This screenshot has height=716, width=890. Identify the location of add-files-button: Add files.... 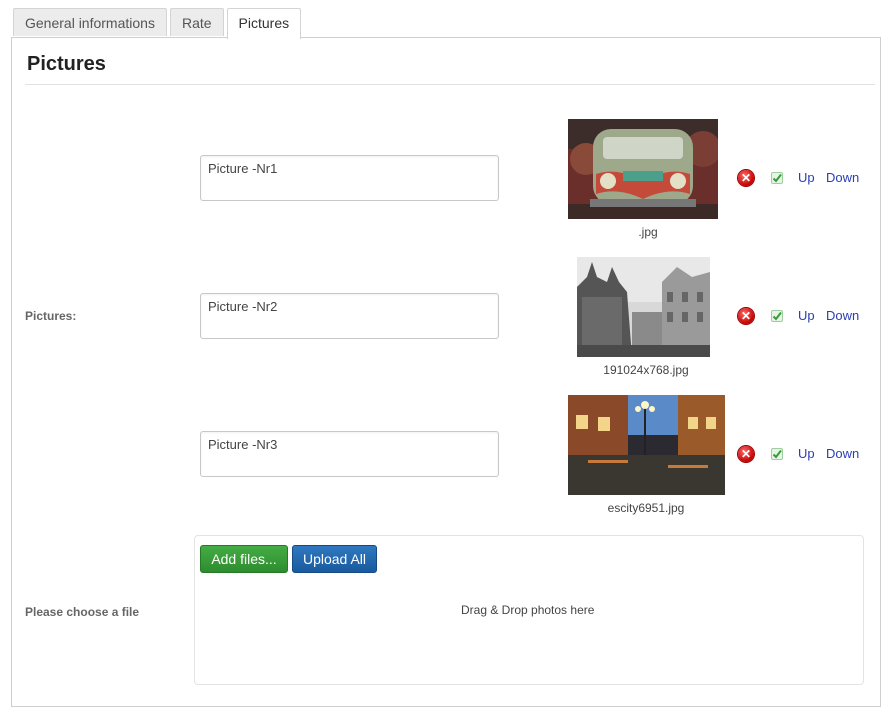
(244, 559).